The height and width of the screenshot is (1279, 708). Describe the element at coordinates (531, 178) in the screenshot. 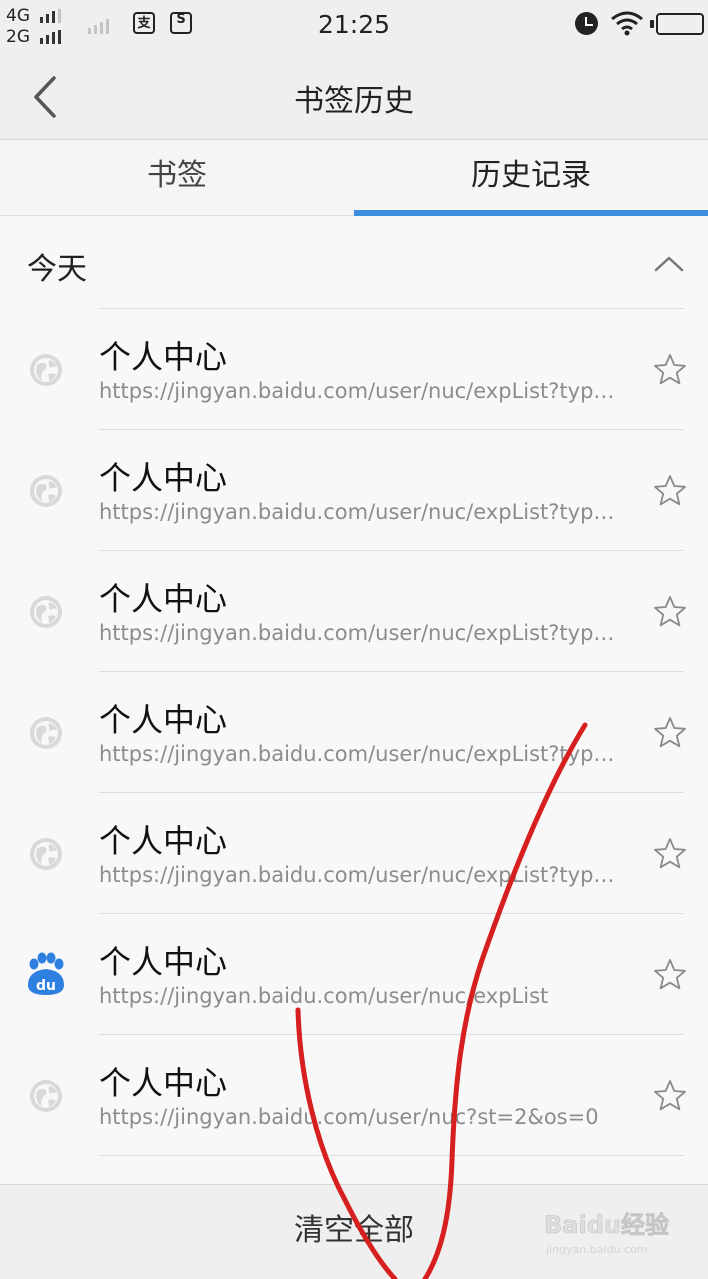

I see `tab-history: 历史记录` at that location.